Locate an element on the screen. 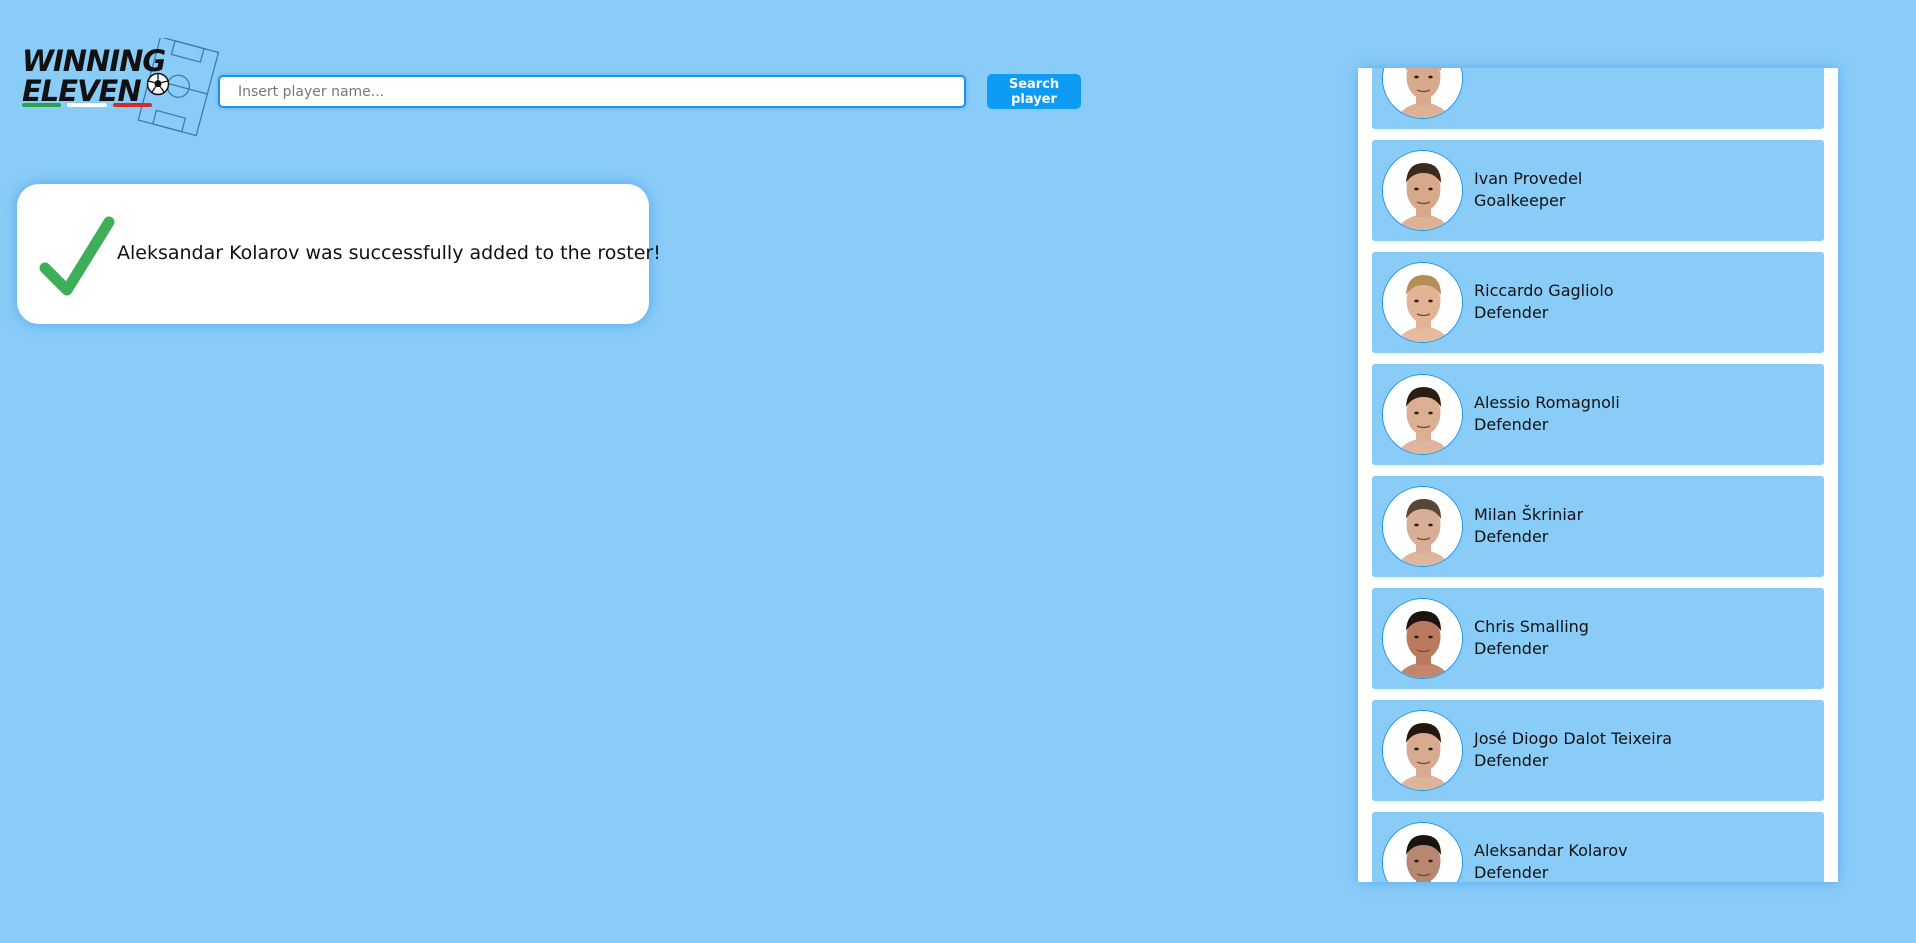  player-card: Milan Škriniar Defender is located at coordinates (1598, 526).